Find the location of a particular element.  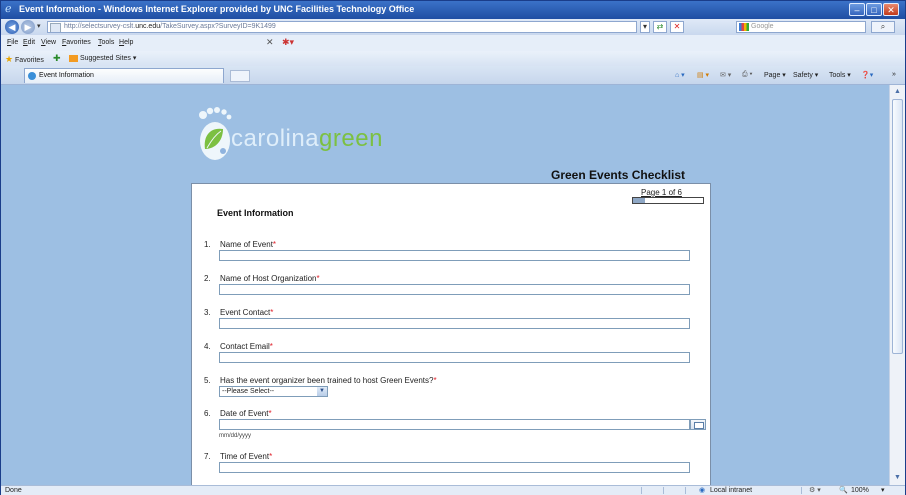

menu-favorites: Favorites is located at coordinates (76, 42).